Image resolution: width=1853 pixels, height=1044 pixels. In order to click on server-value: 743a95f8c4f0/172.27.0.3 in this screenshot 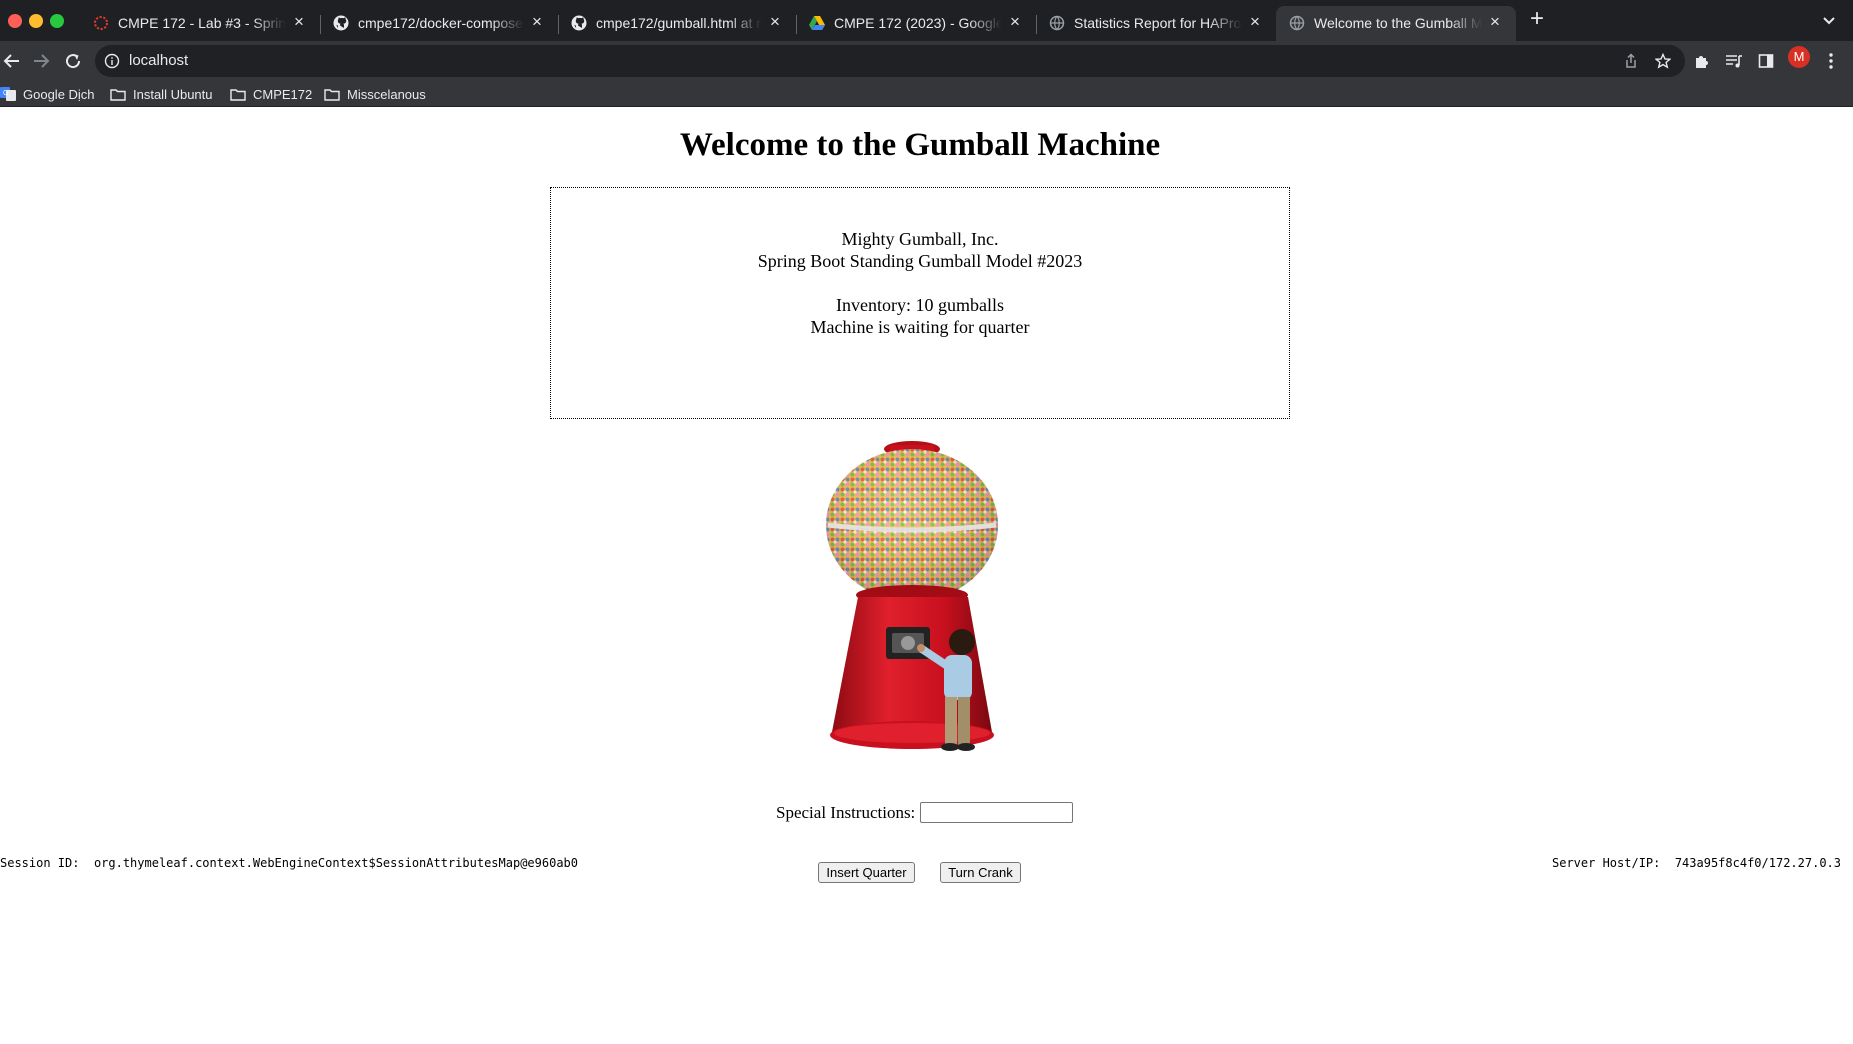, I will do `click(1757, 863)`.